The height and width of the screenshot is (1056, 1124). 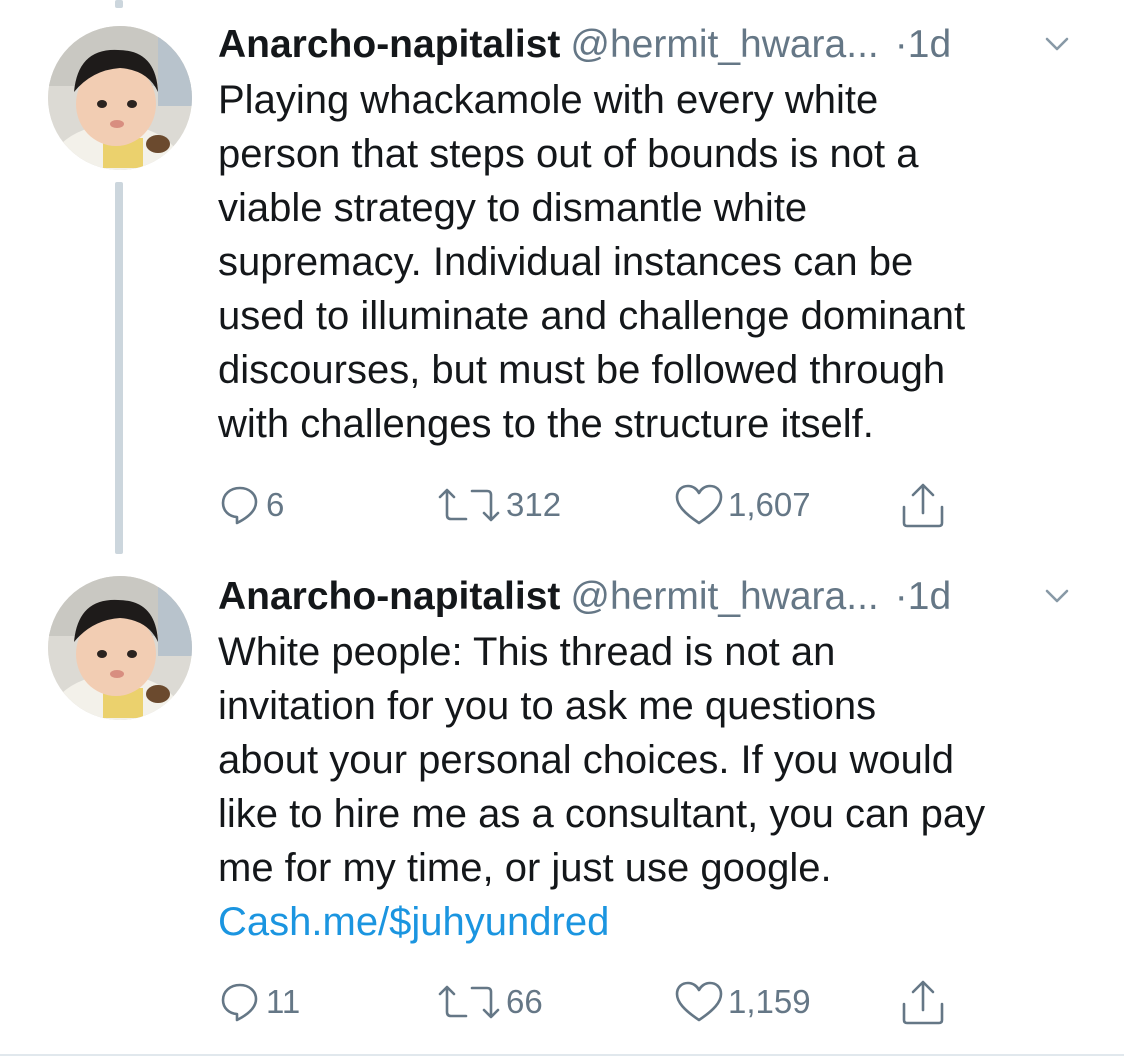 What do you see at coordinates (546, 424) in the screenshot?
I see `tweet-text-line: with challenges to the structure itself.` at bounding box center [546, 424].